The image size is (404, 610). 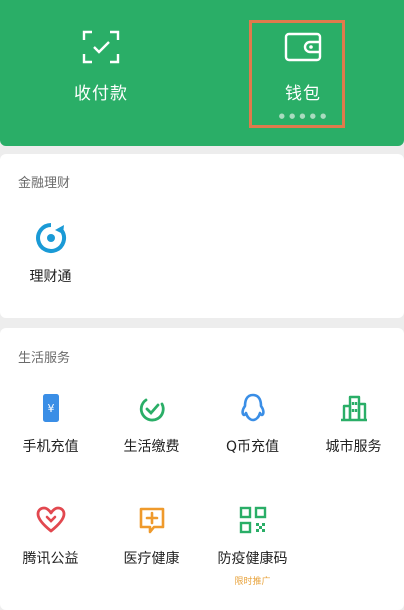 I want to click on phone-recharge-icon: ¥, so click(x=50, y=408).